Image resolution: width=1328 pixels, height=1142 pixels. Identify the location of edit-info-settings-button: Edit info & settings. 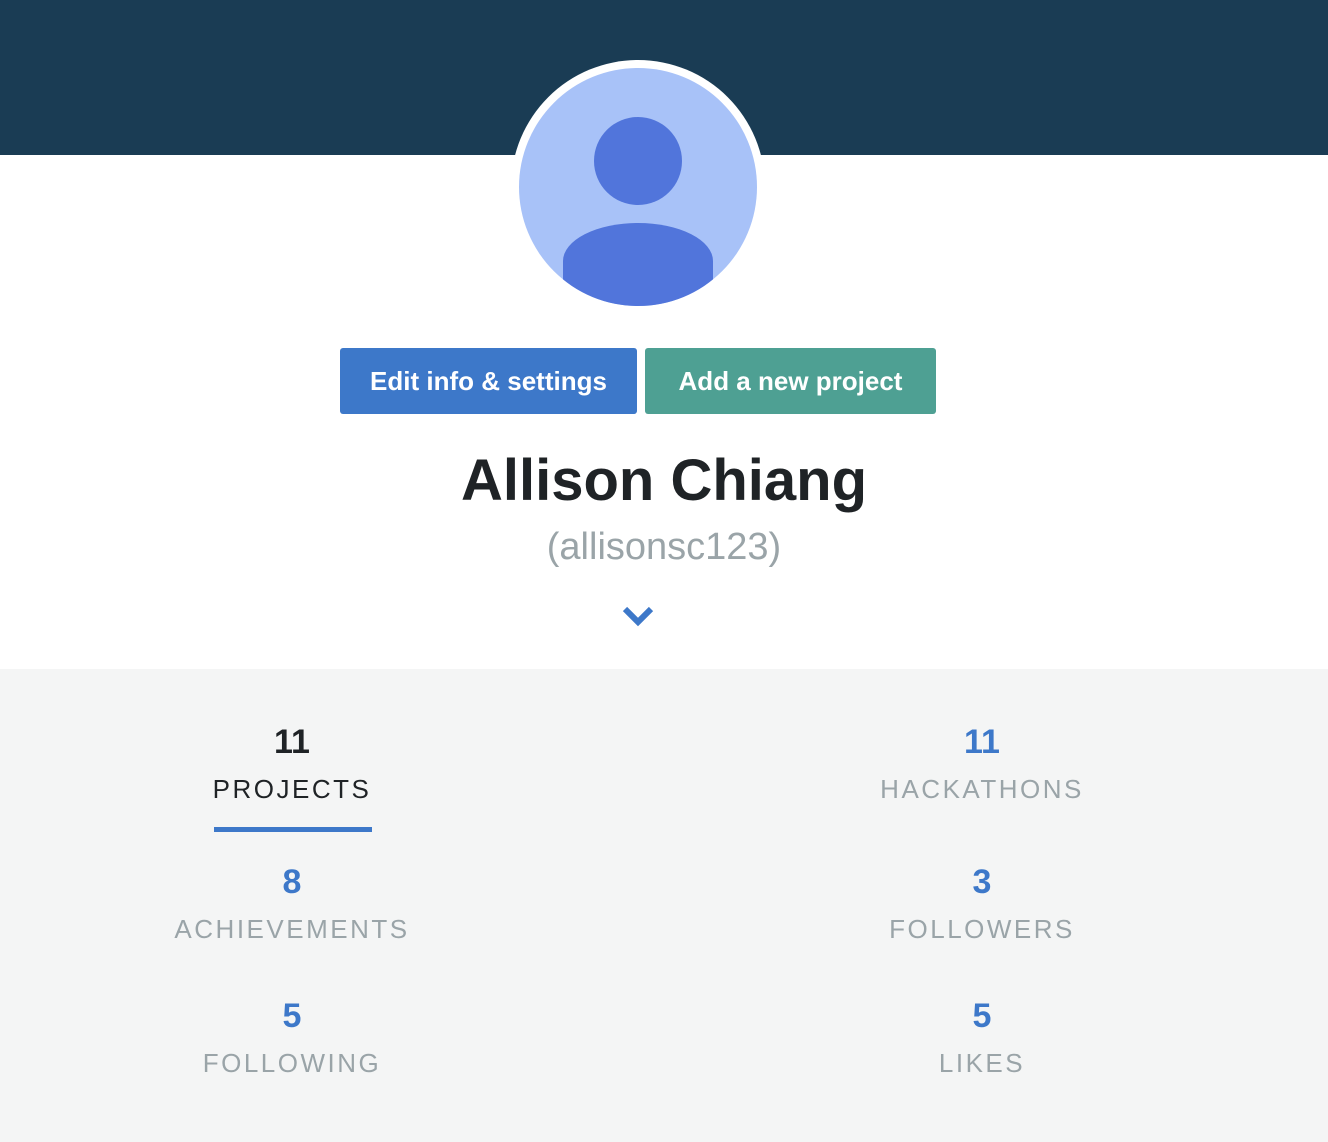
(488, 381).